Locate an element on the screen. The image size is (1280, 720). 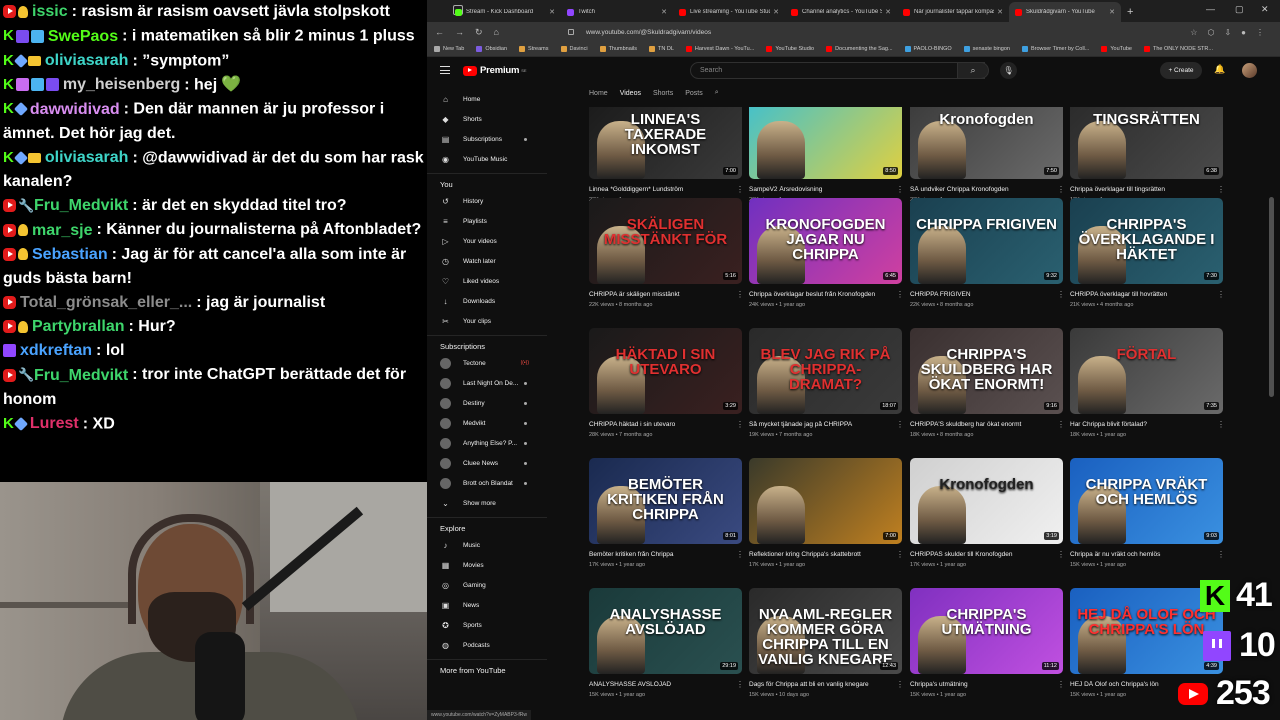
bookmark-item: New Tab is located at coordinates (449, 49).